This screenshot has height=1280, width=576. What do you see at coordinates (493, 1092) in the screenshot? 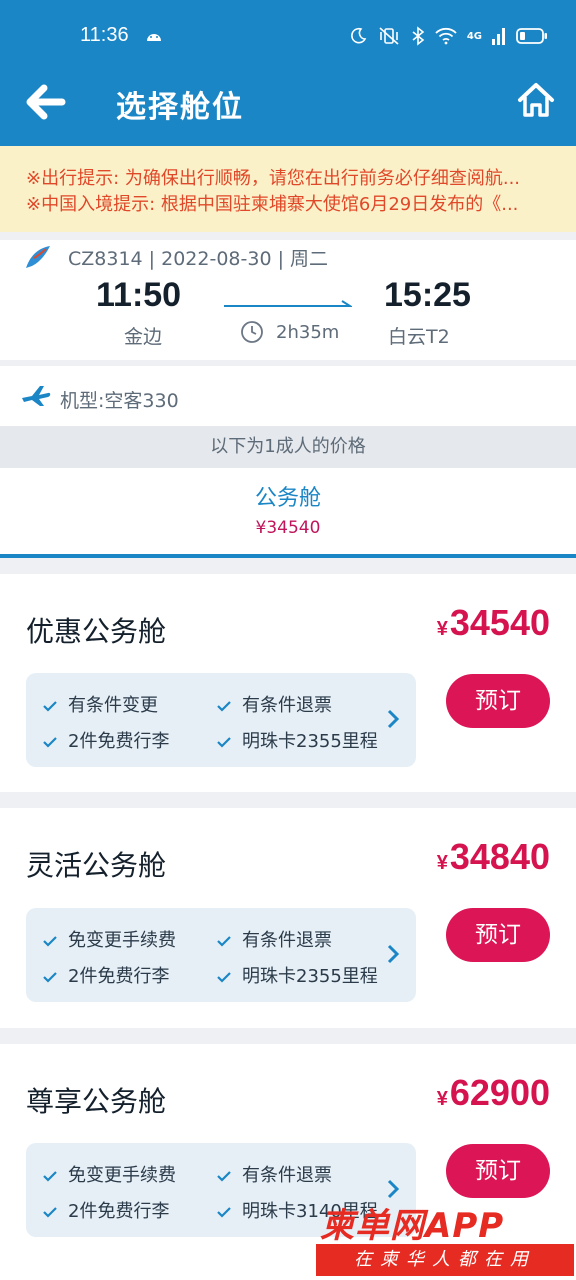
I see `fare-price: ¥62900` at bounding box center [493, 1092].